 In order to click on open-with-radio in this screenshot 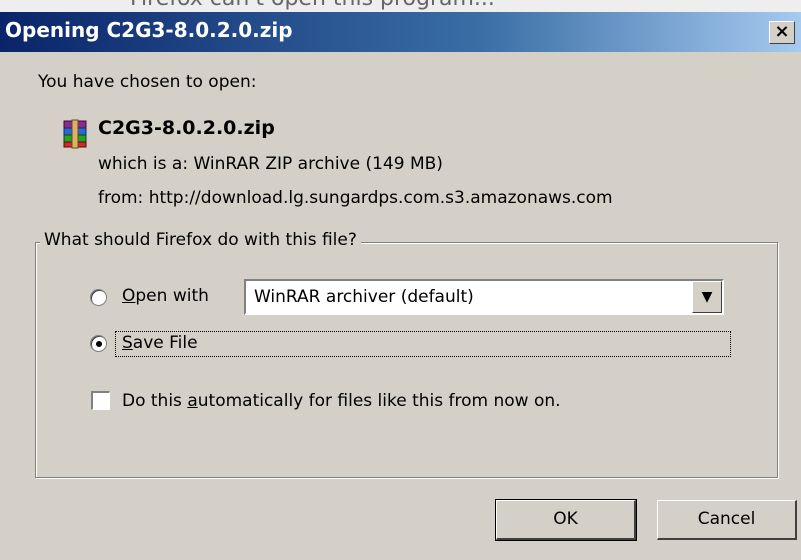, I will do `click(98, 297)`.